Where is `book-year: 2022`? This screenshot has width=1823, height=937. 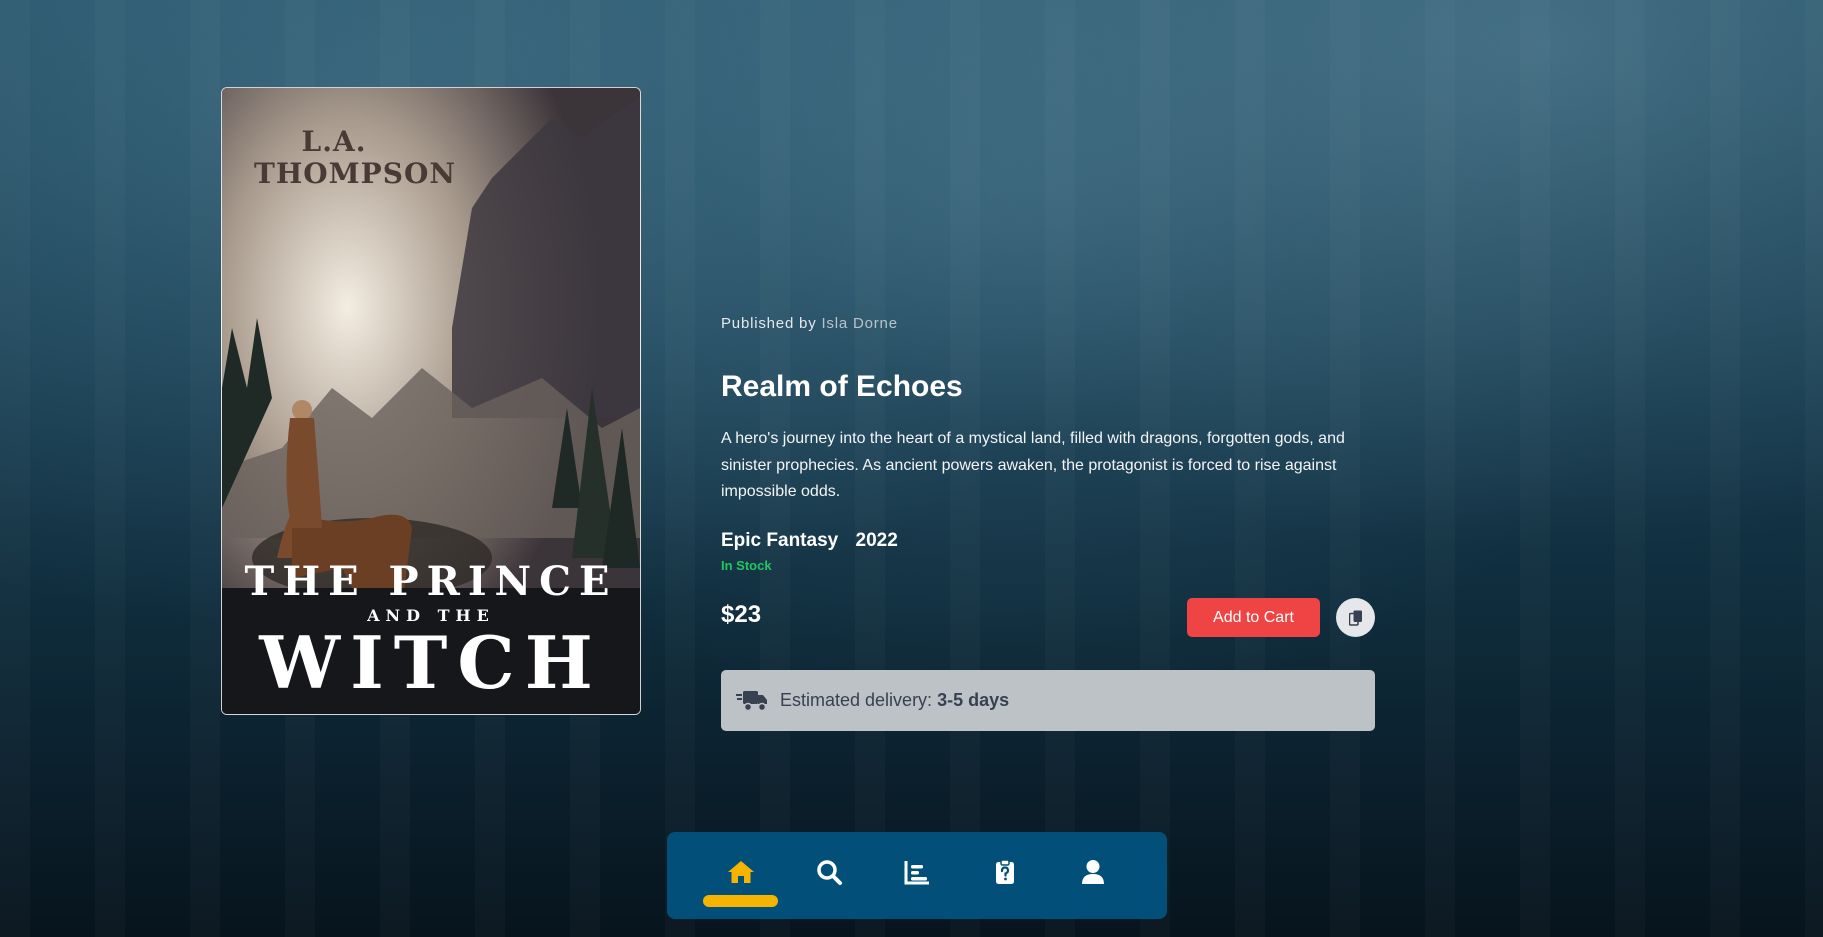 book-year: 2022 is located at coordinates (876, 540).